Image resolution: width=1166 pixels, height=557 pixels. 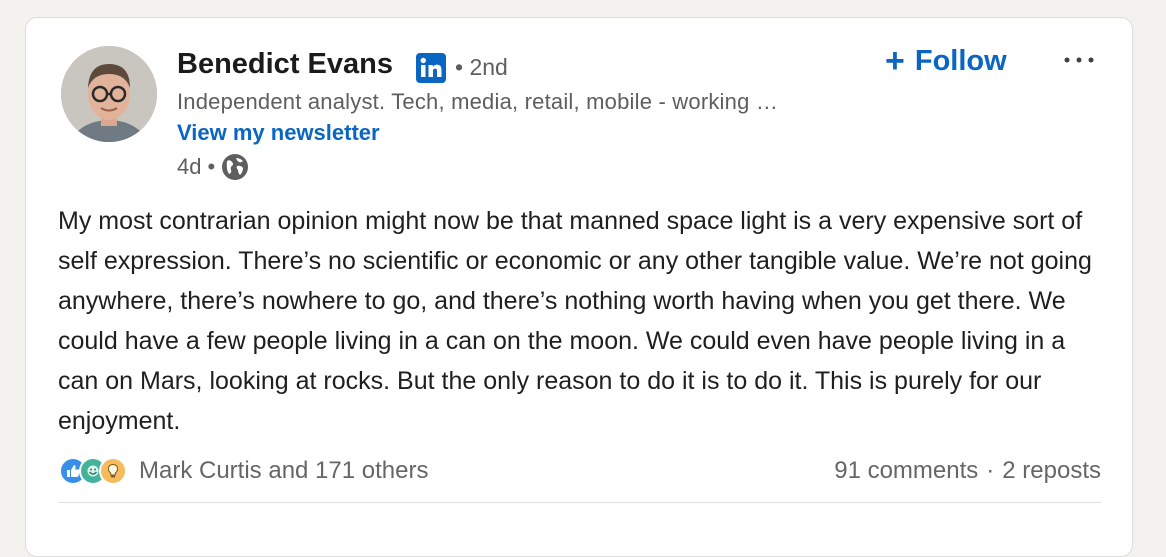 I want to click on degree-label: 2nd, so click(x=488, y=67).